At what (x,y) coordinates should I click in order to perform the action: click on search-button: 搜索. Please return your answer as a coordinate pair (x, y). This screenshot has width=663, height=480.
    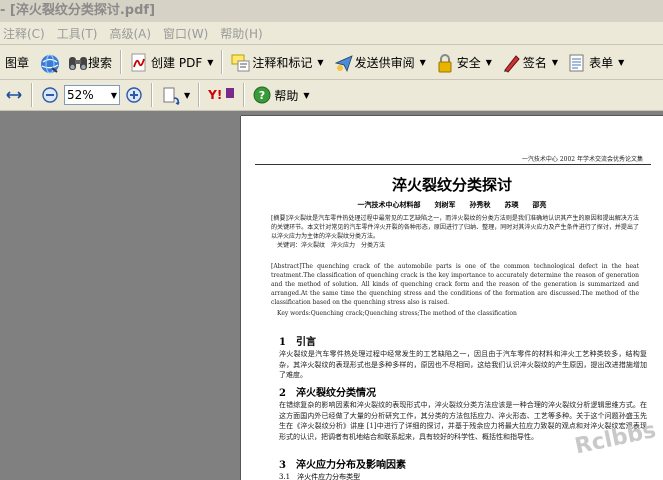
    Looking at the image, I should click on (89, 62).